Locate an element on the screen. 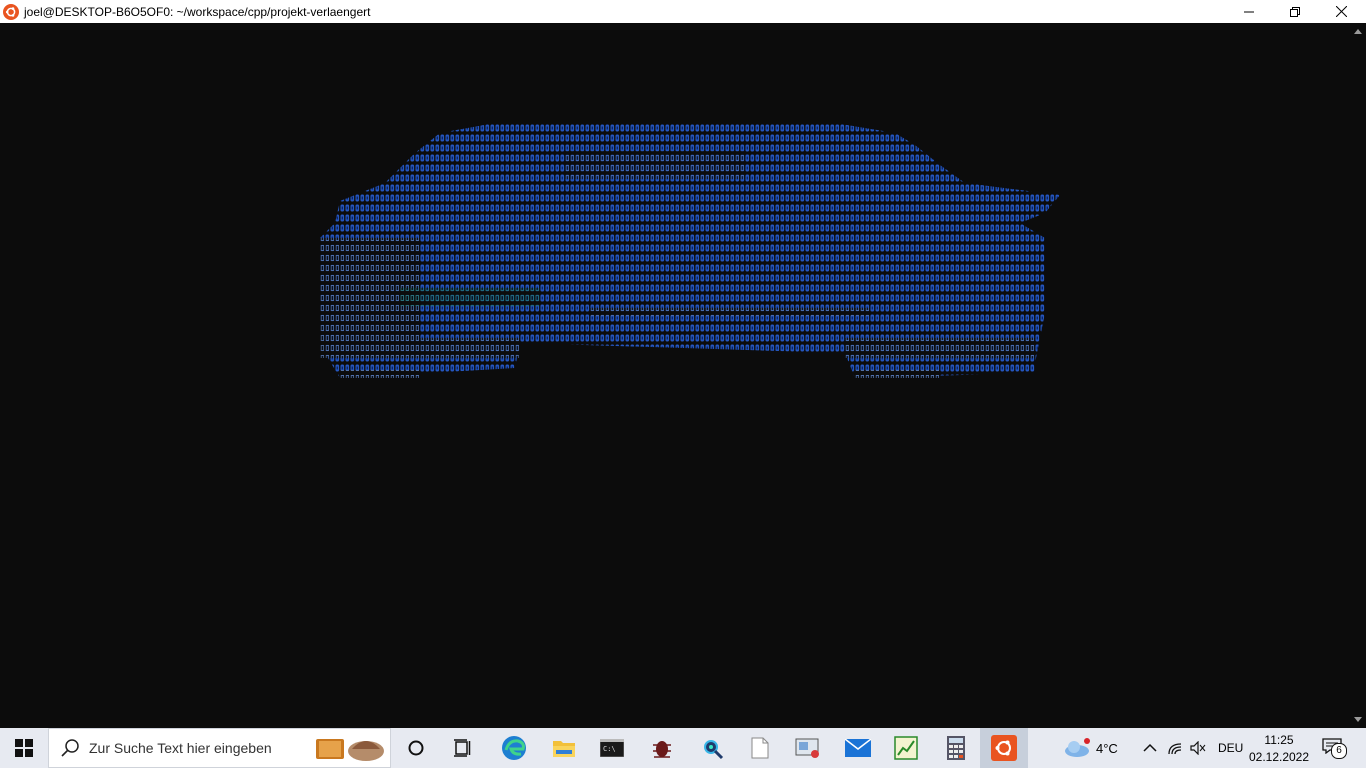  minimize-button is located at coordinates (1249, 11).